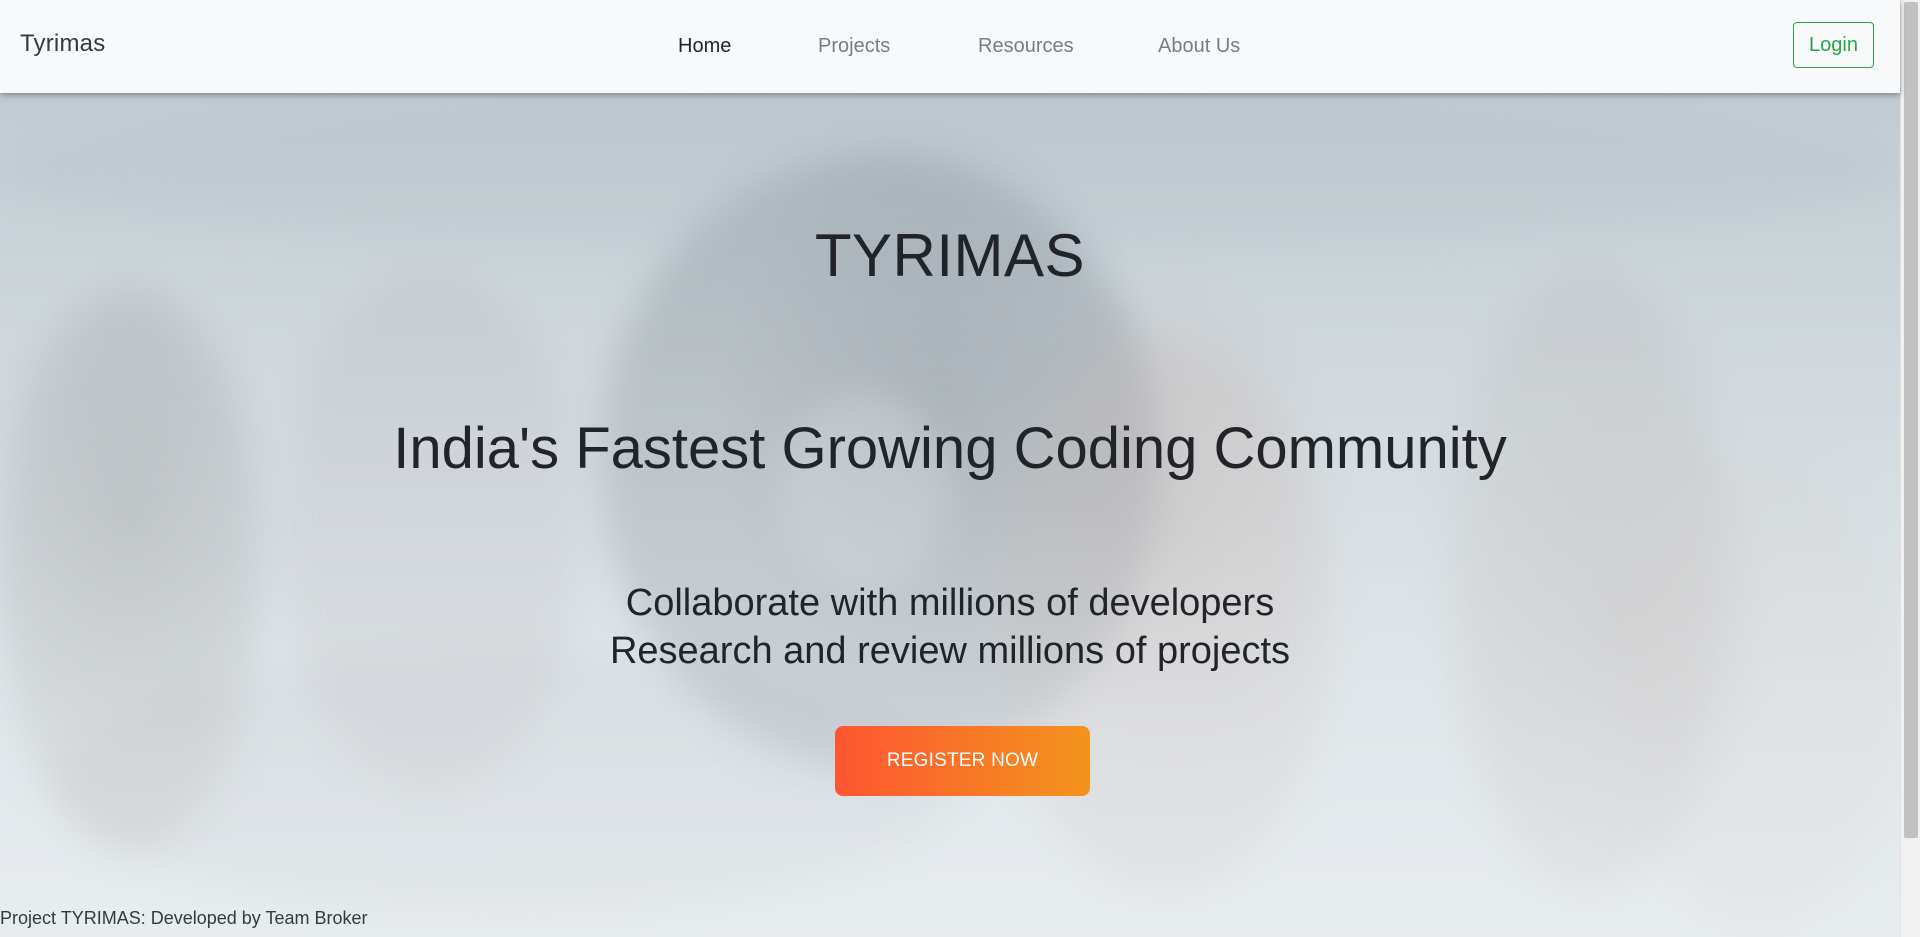 The height and width of the screenshot is (937, 1920). What do you see at coordinates (704, 46) in the screenshot?
I see `nav-home-link: Home` at bounding box center [704, 46].